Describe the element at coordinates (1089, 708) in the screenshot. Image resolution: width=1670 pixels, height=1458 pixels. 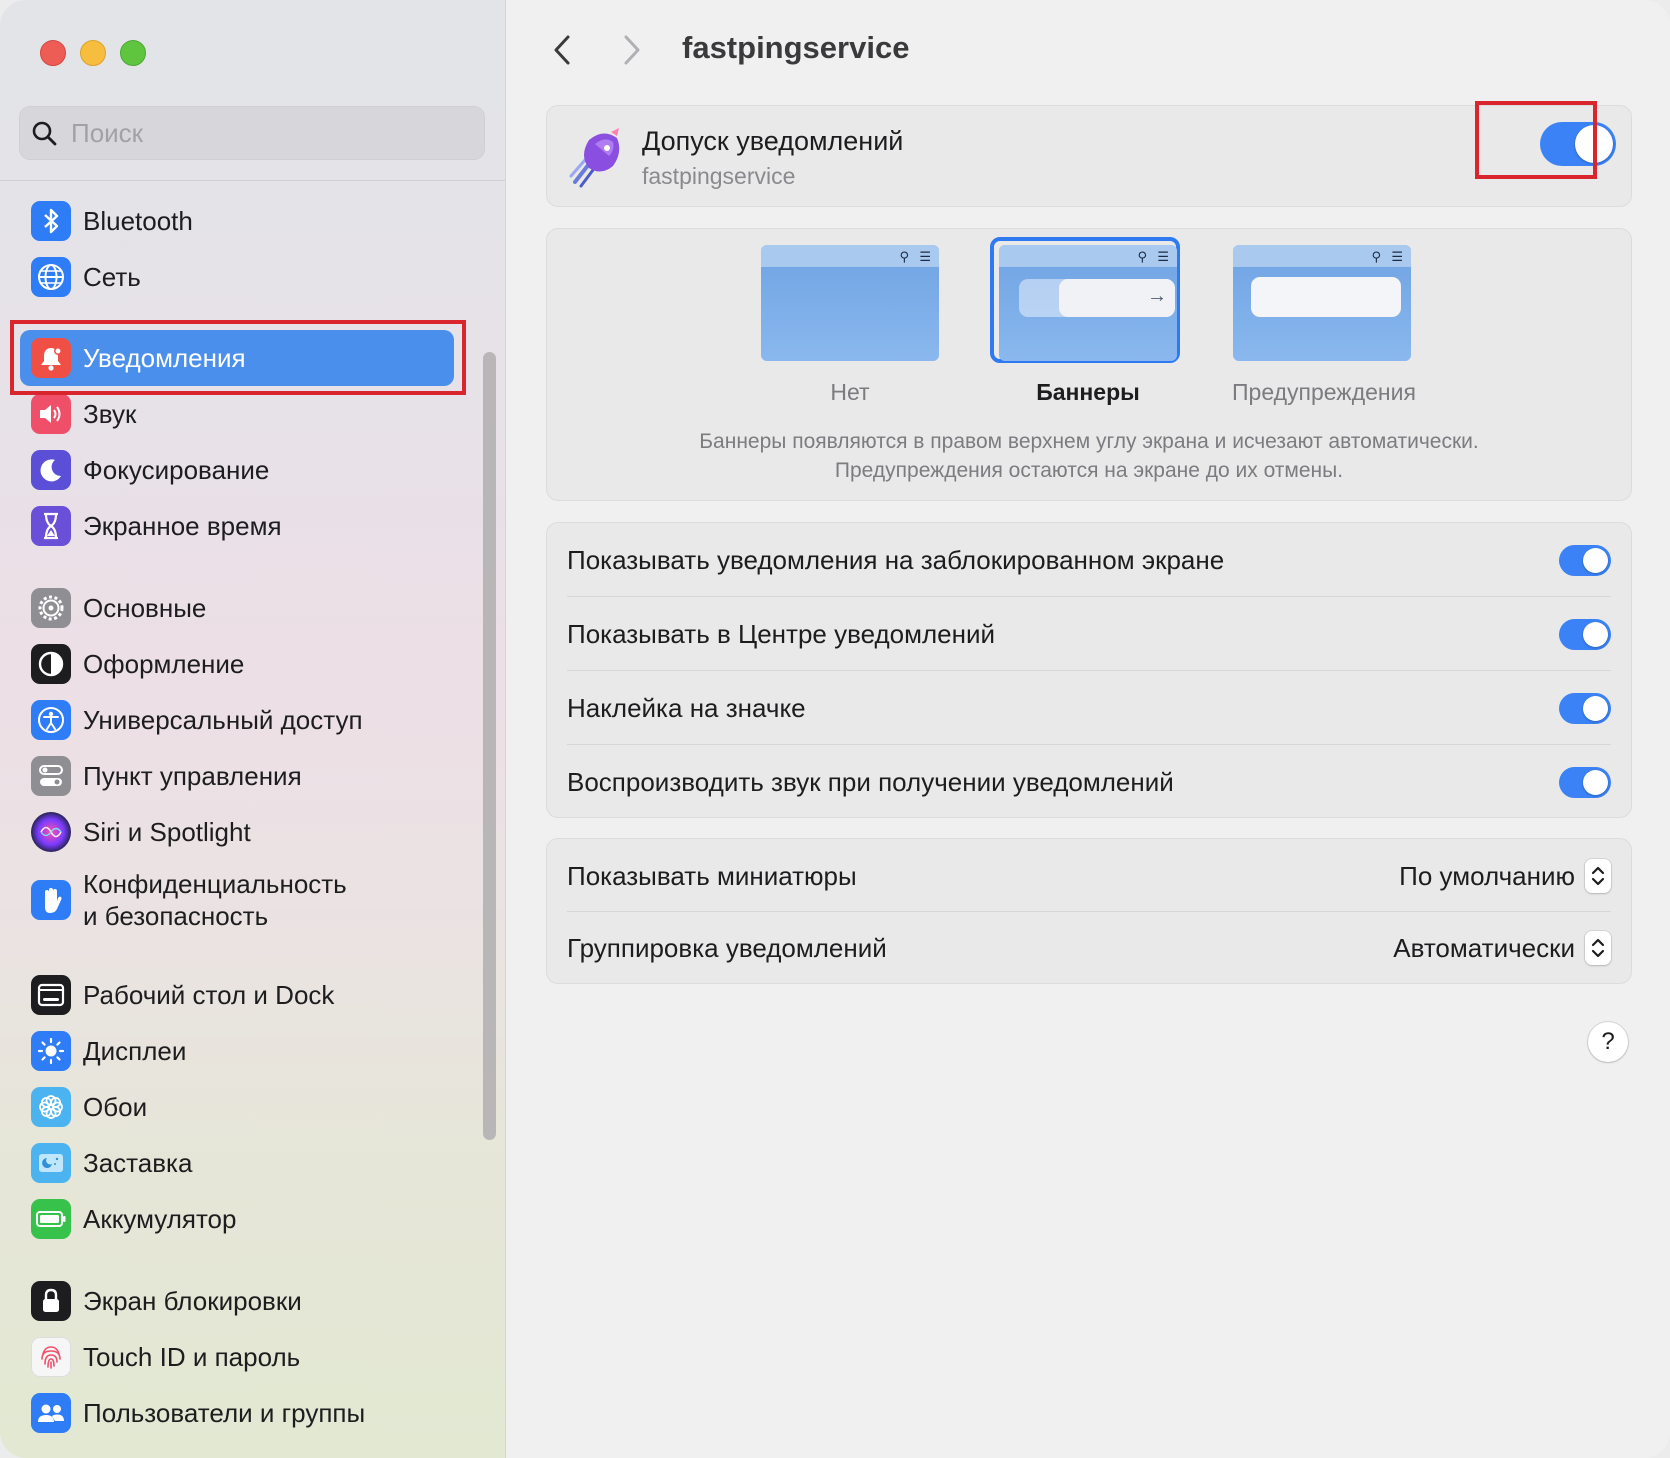
I see `setting-row-badge: Наклейка на значке` at that location.